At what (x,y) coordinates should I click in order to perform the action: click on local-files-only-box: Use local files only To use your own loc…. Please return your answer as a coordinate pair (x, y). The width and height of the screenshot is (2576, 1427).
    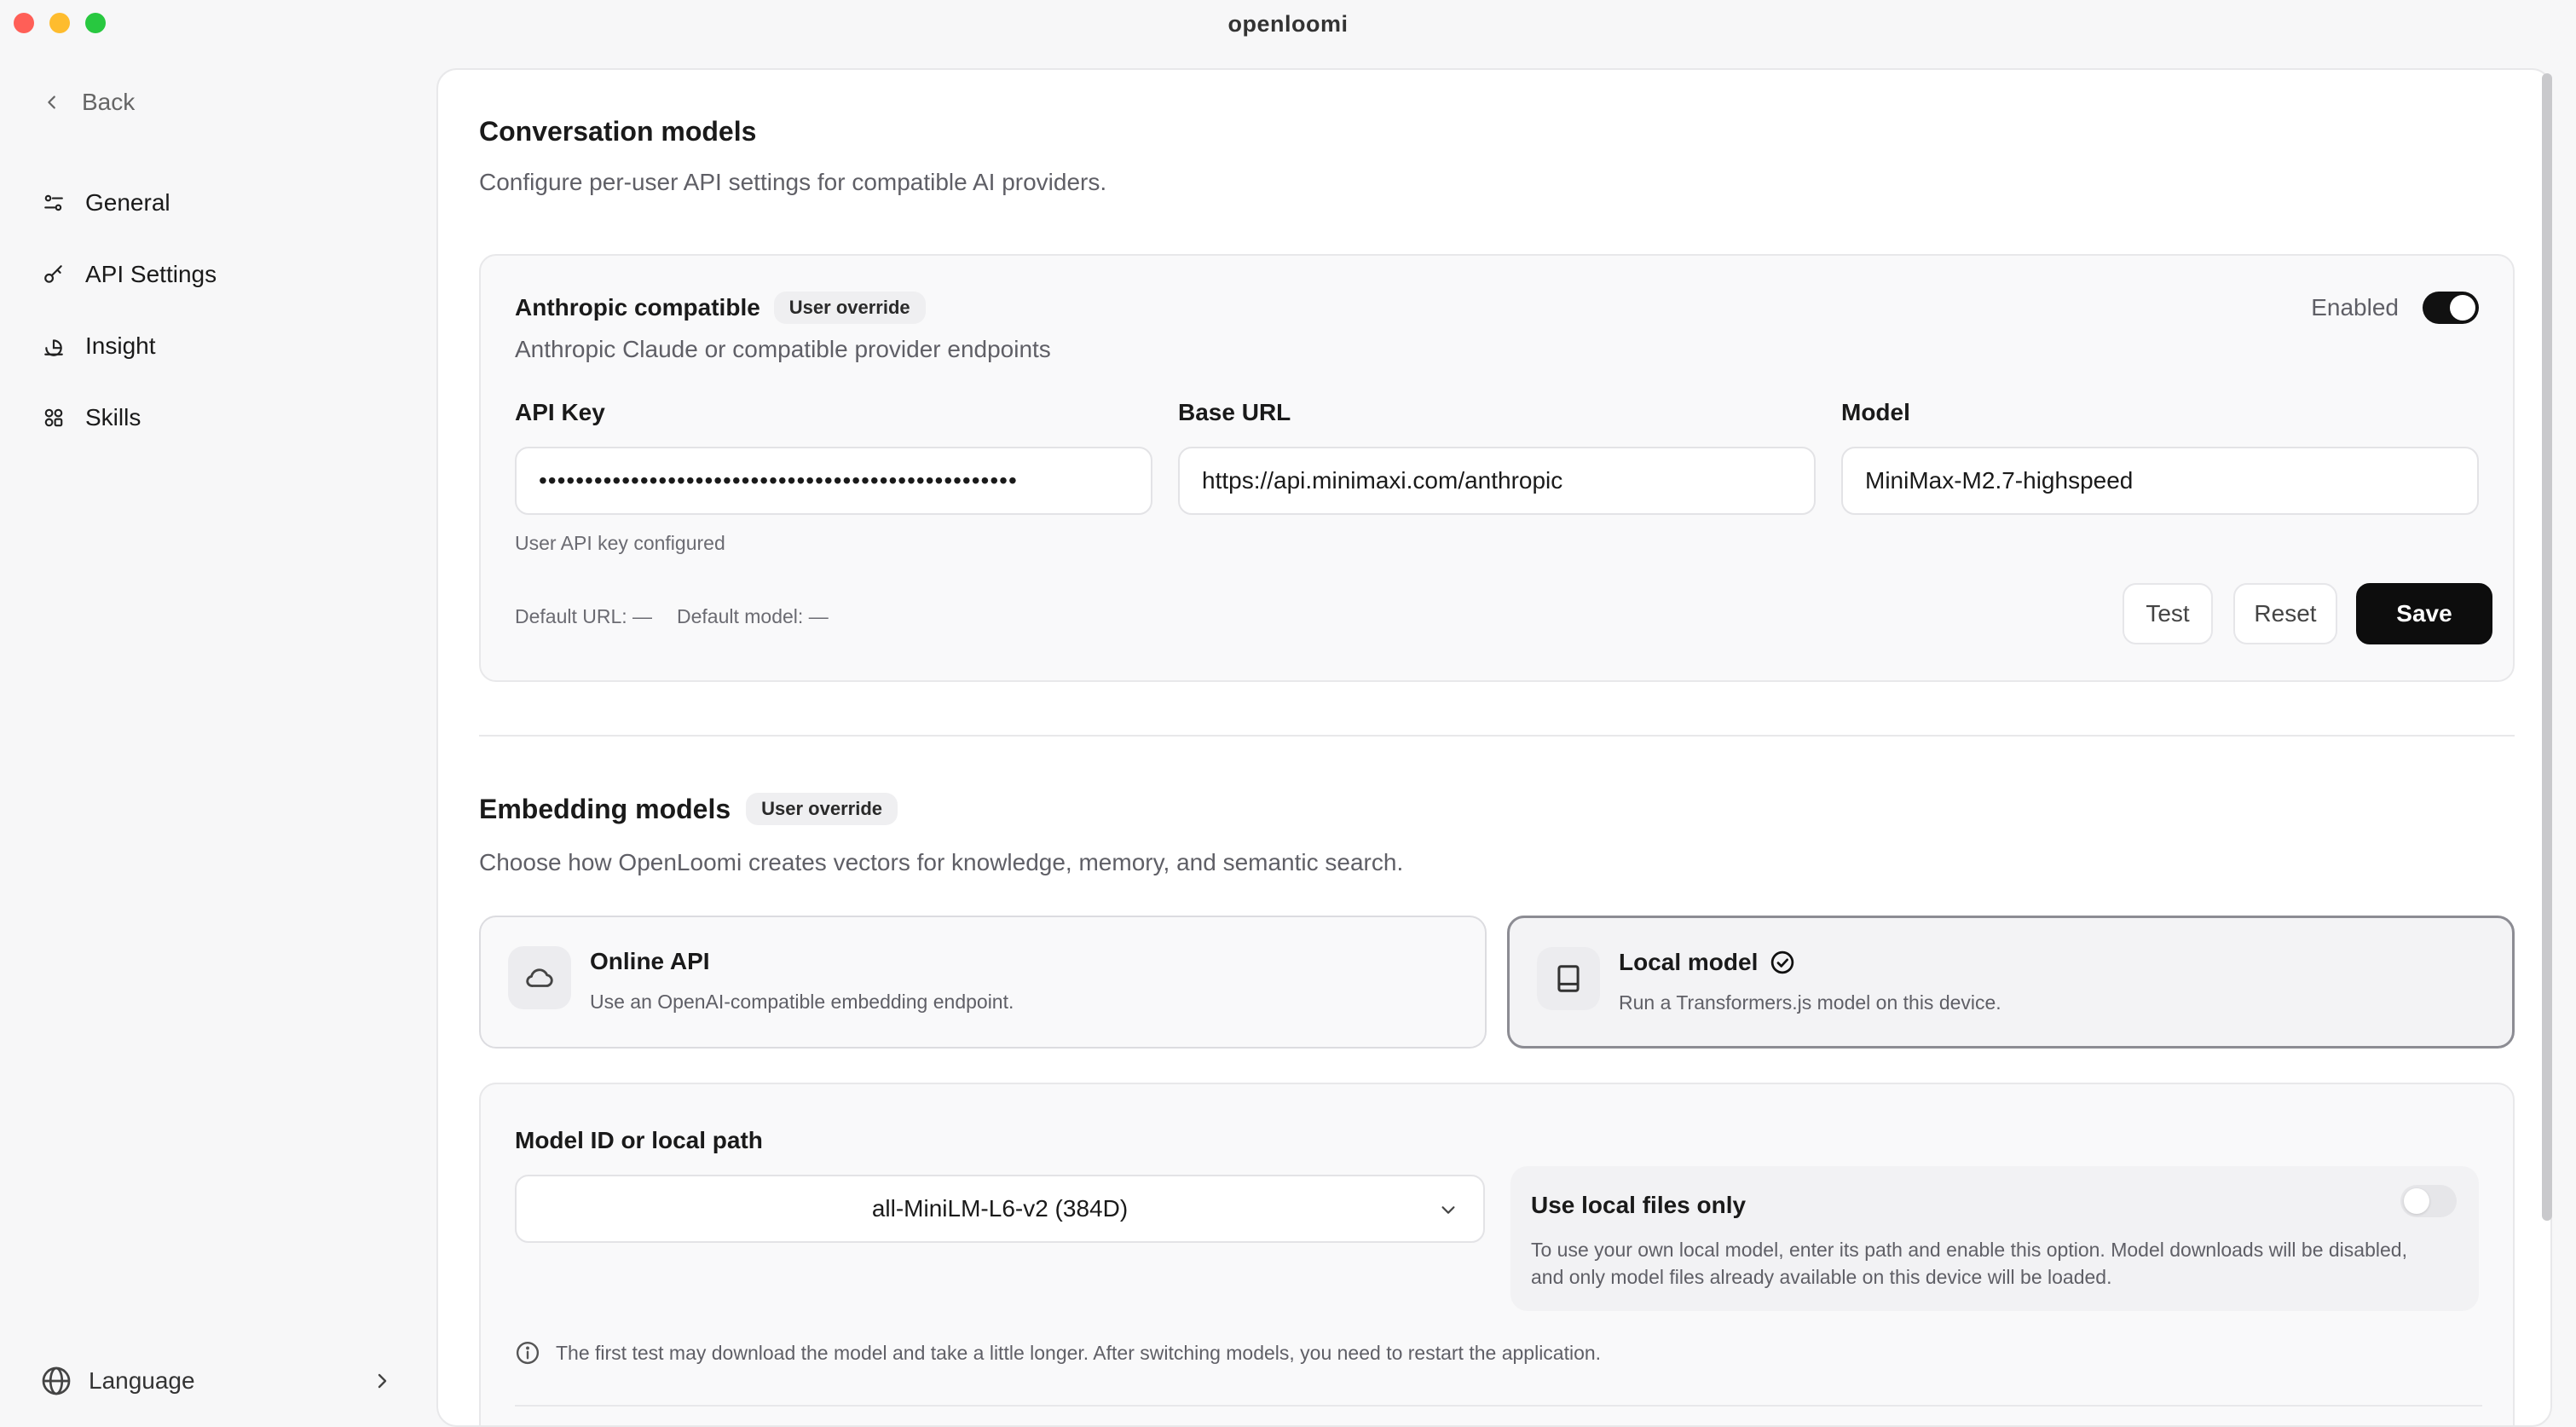
    Looking at the image, I should click on (1994, 1238).